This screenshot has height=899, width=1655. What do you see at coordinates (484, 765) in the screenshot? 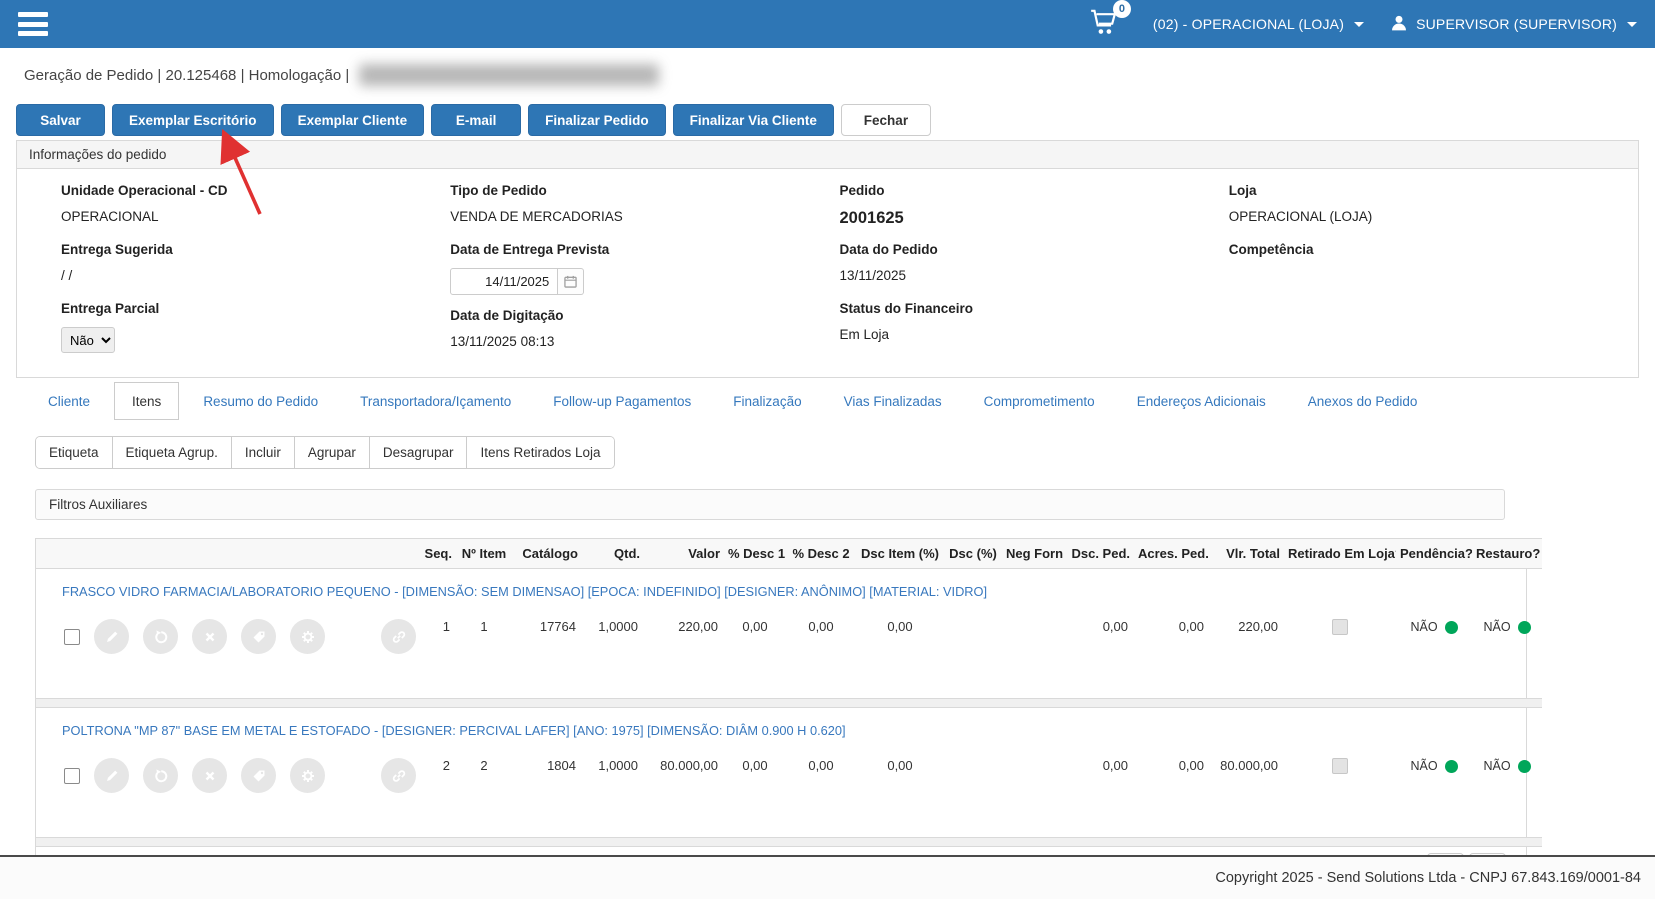
I see `cell-n-item: 2` at bounding box center [484, 765].